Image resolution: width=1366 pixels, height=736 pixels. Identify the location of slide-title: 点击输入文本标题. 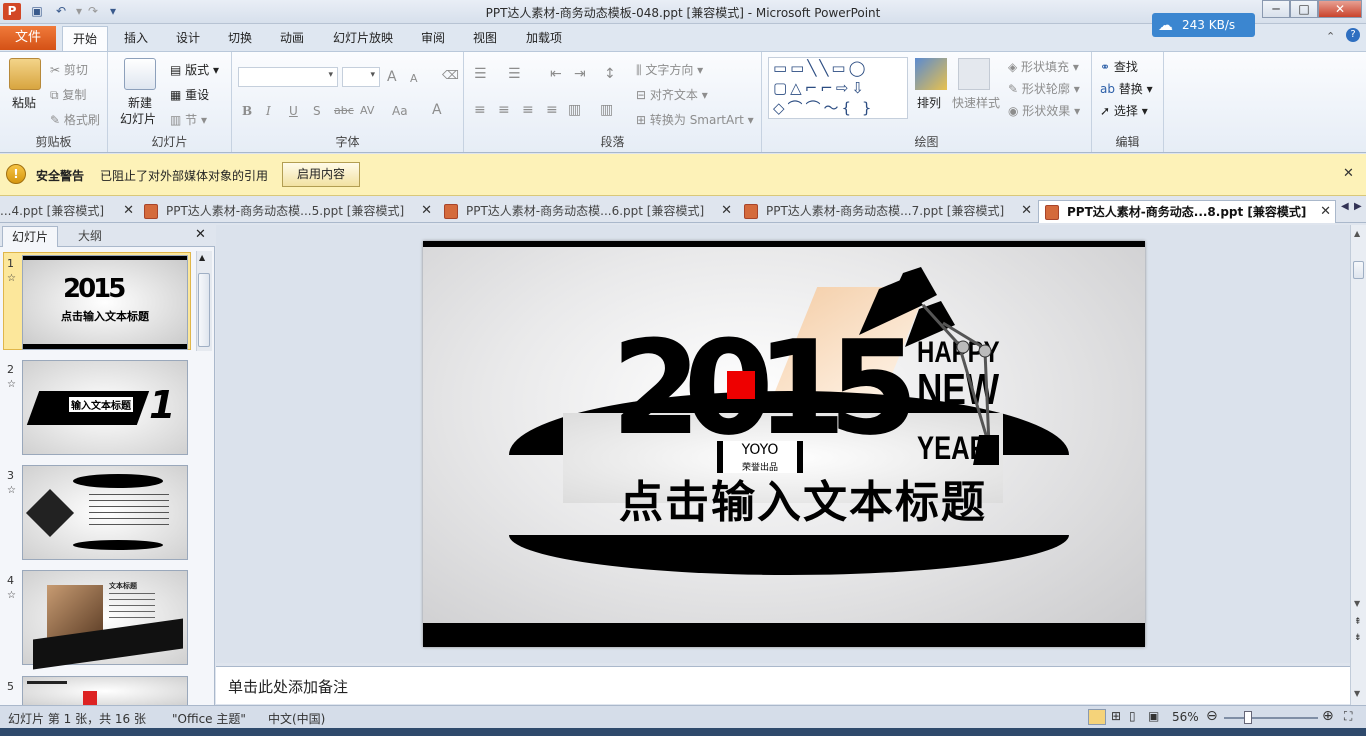
(803, 503).